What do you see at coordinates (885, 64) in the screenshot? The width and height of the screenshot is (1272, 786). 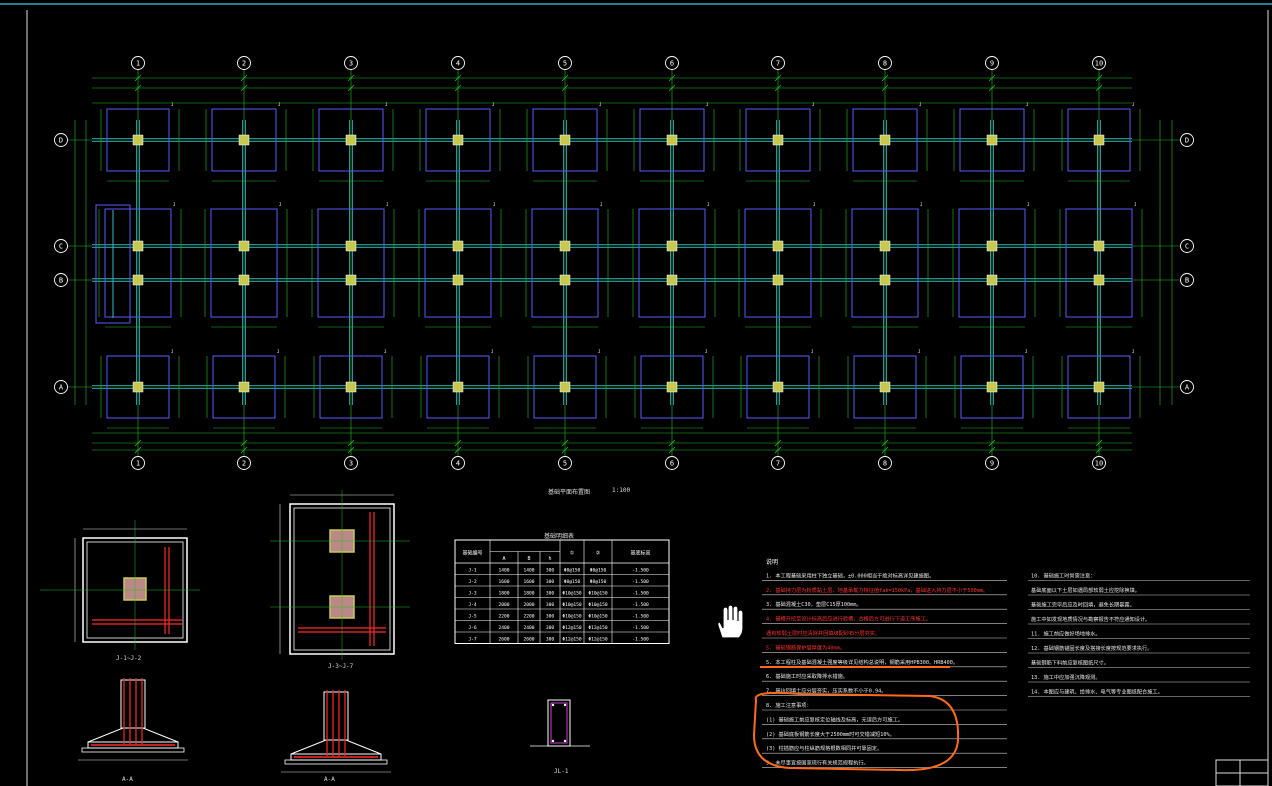 I see `axis-number: 8` at bounding box center [885, 64].